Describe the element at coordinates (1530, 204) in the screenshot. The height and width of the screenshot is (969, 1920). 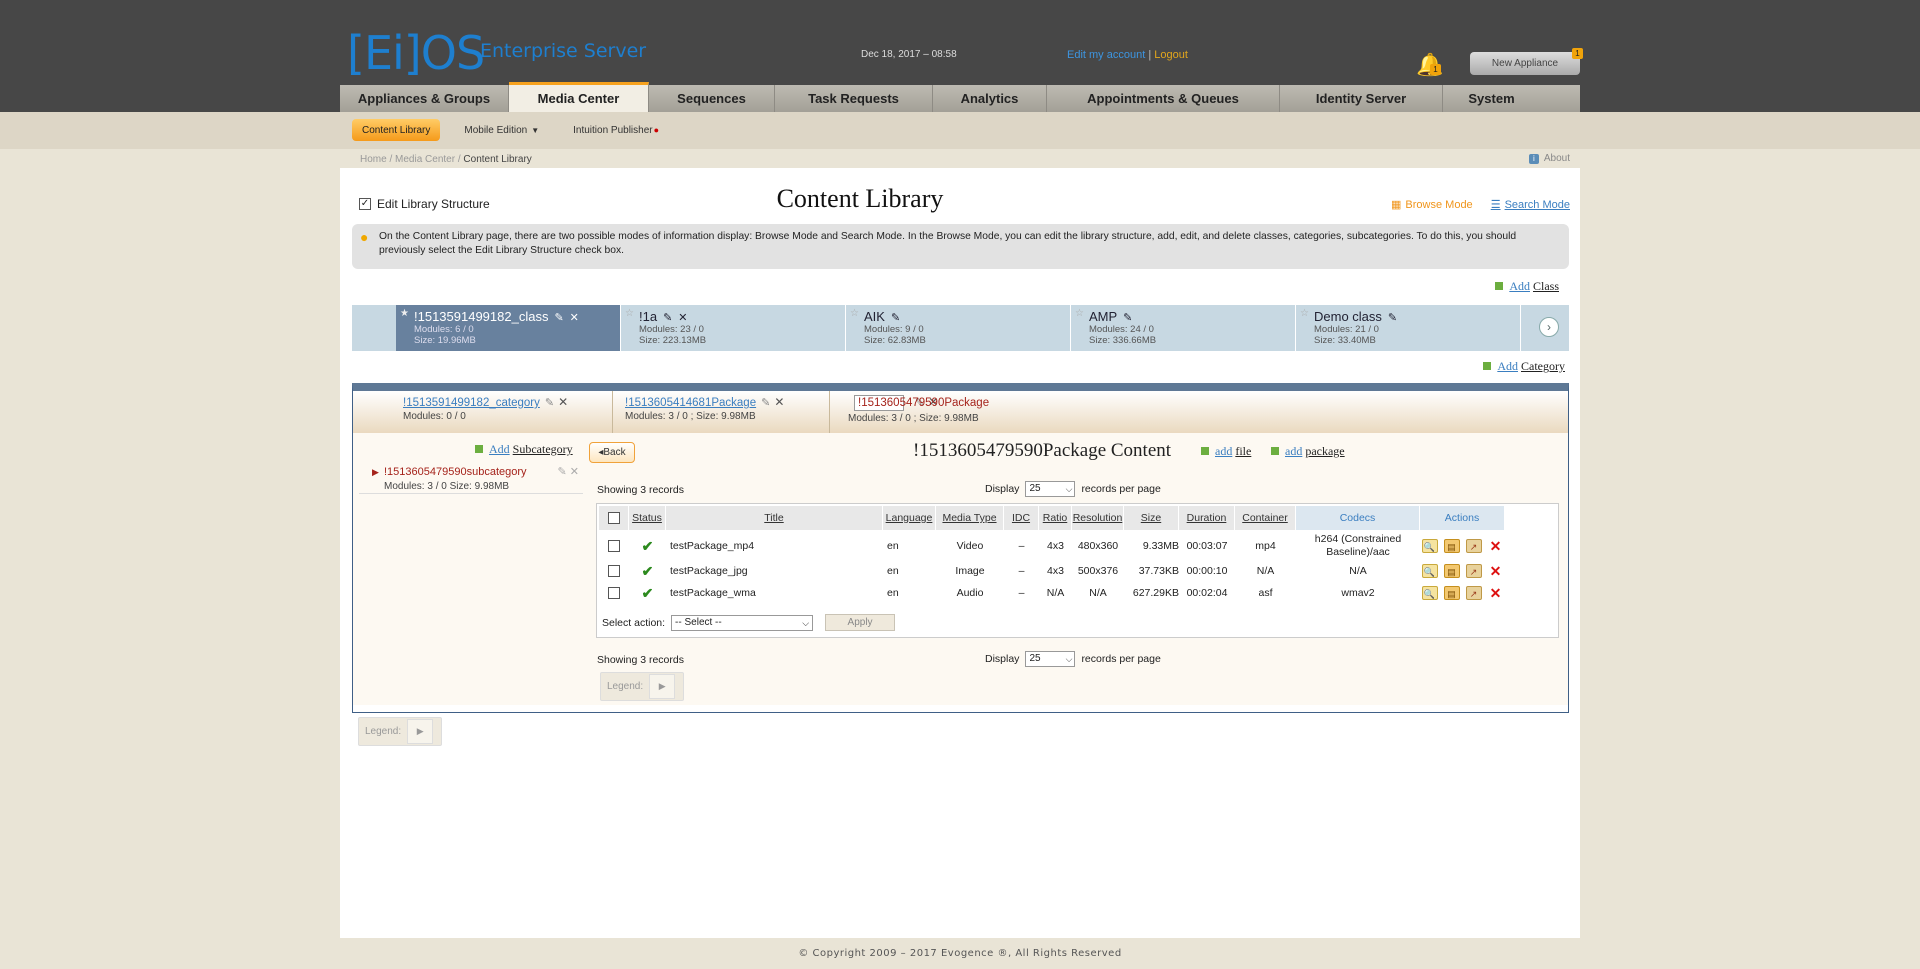
I see `search-mode-link: ☰ Search Mode` at that location.